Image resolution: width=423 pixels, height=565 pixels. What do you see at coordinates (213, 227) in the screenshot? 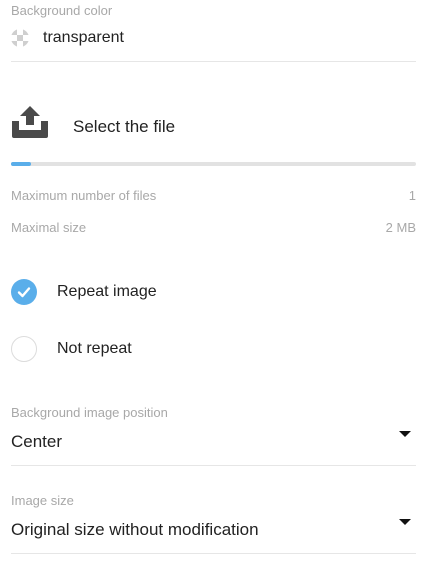
I see `max-size-row: Maximal size 2 MB` at bounding box center [213, 227].